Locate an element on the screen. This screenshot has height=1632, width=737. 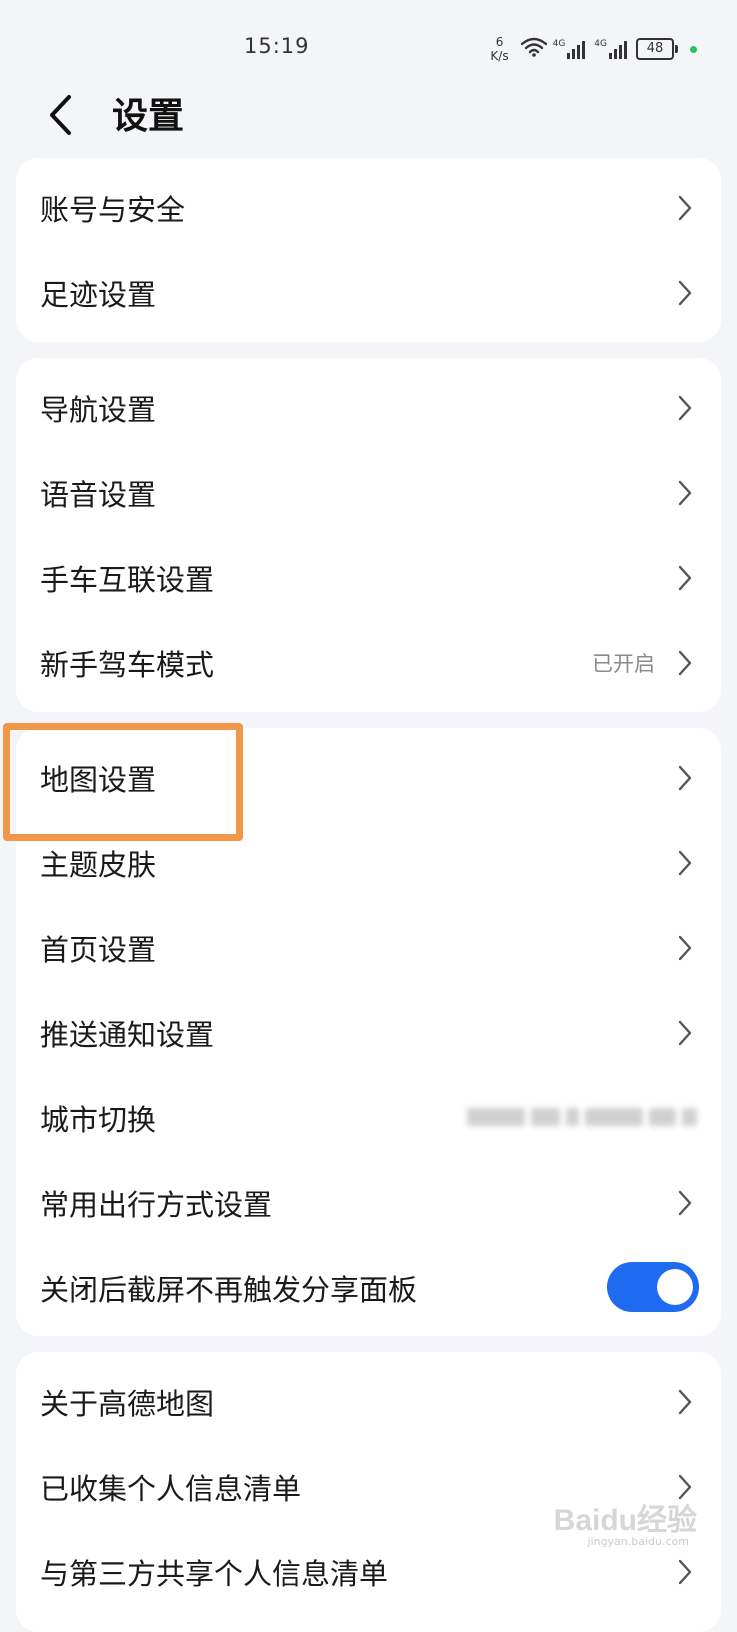
net-speed-unit: K/s is located at coordinates (499, 56).